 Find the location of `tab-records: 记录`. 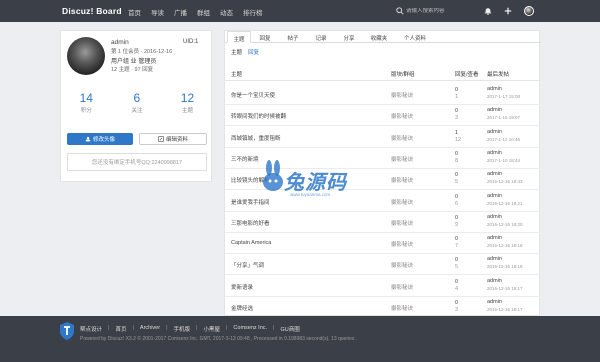

tab-records: 记录 is located at coordinates (321, 36).